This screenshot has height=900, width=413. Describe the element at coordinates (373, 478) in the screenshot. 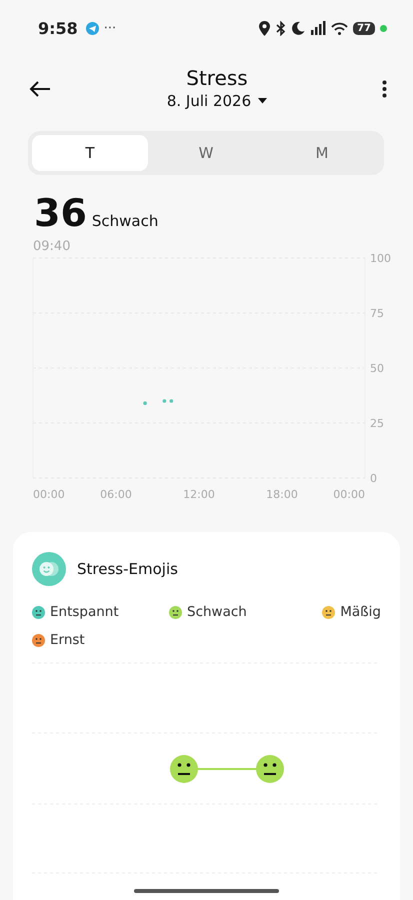

I see `y-axis-label: 0` at that location.